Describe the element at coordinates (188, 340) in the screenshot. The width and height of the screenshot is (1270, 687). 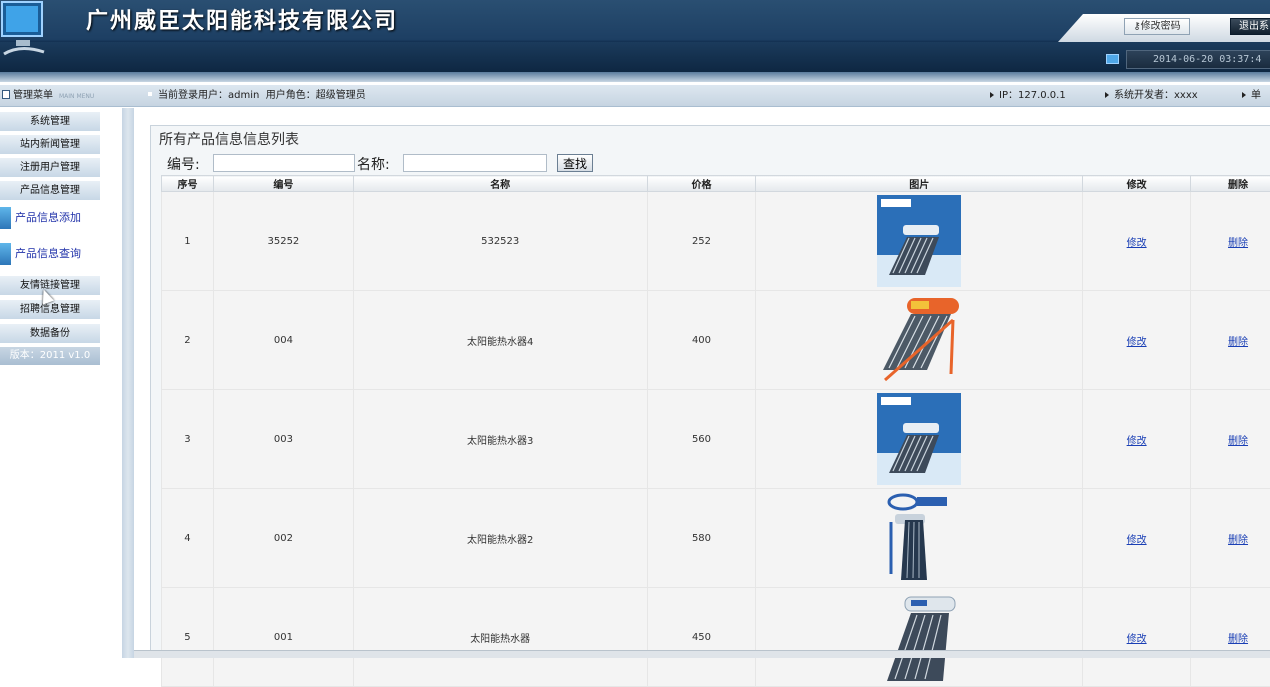
I see `cell-seq: 2` at that location.